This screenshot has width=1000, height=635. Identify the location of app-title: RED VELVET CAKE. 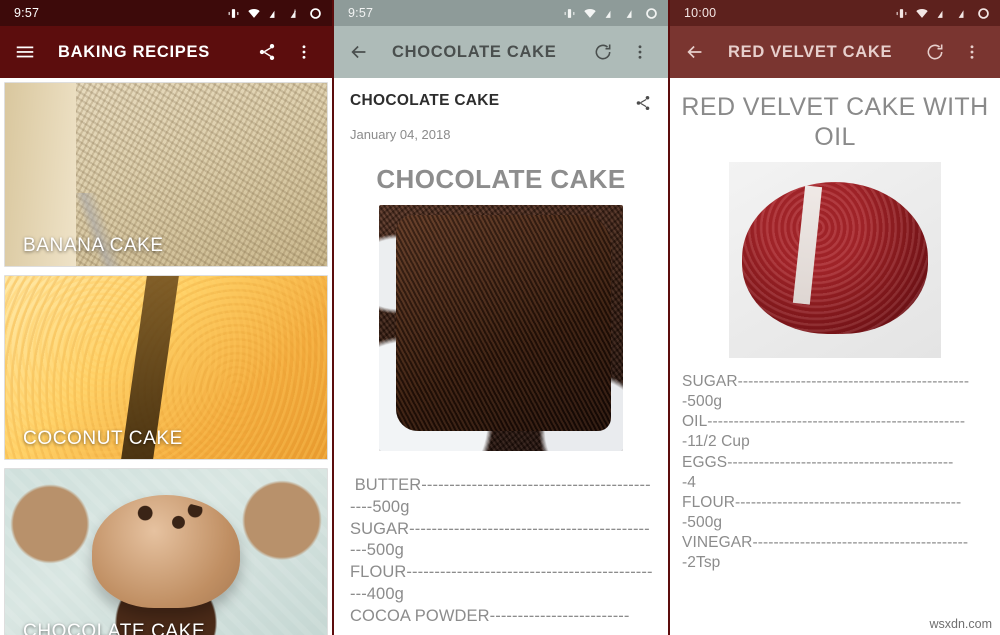
(810, 51).